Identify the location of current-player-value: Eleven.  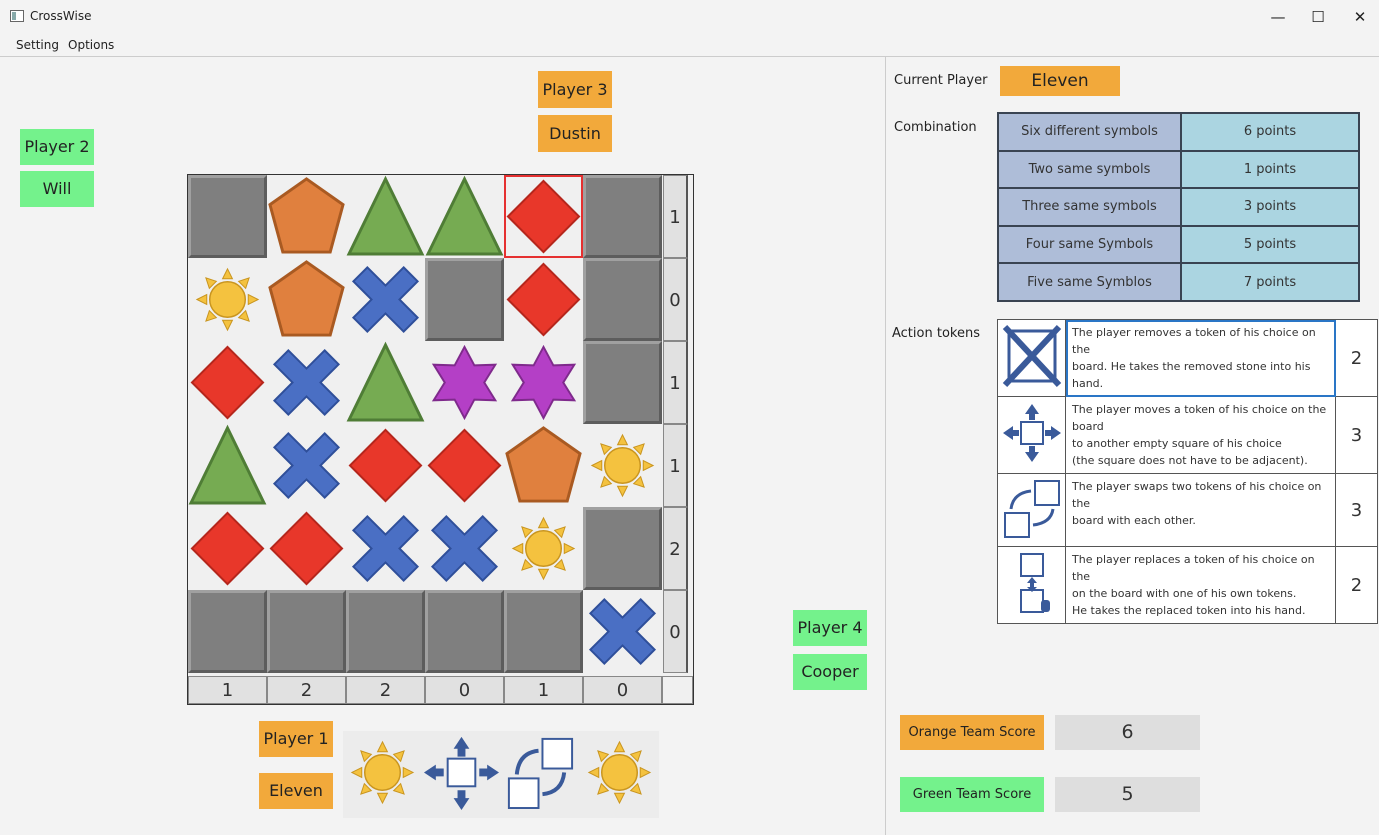
(1060, 81).